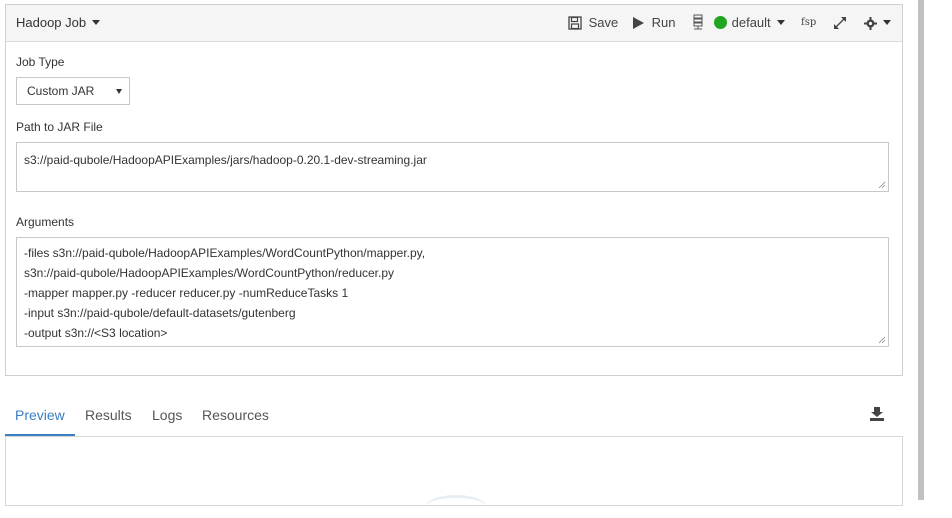  I want to click on expand-icon, so click(840, 23).